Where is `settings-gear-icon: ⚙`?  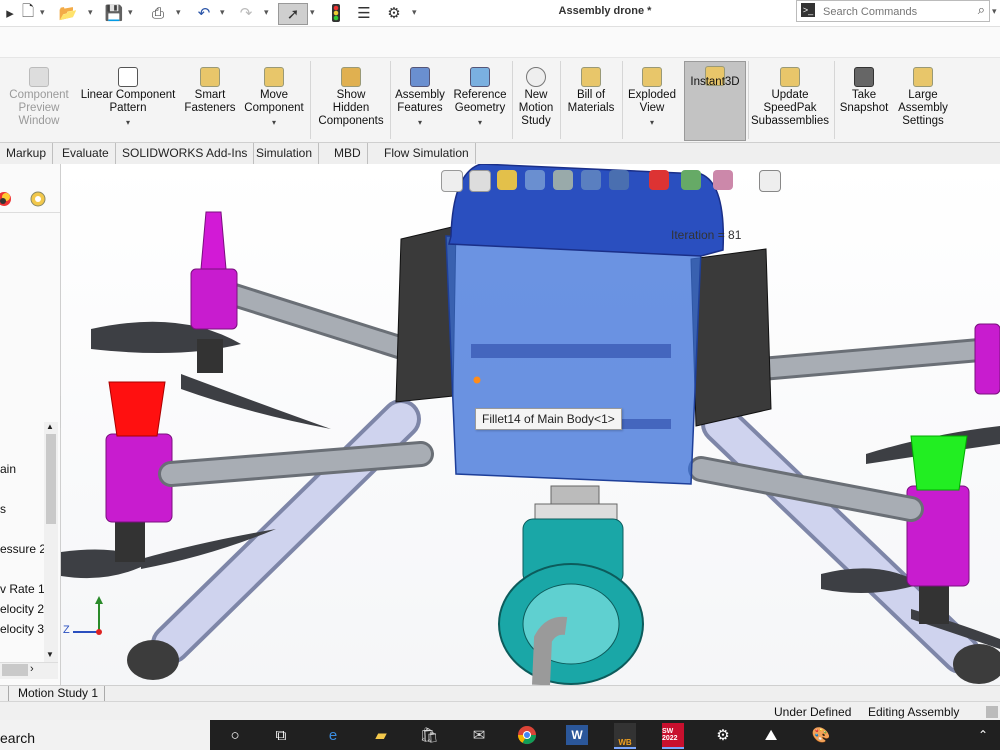 settings-gear-icon: ⚙ is located at coordinates (723, 735).